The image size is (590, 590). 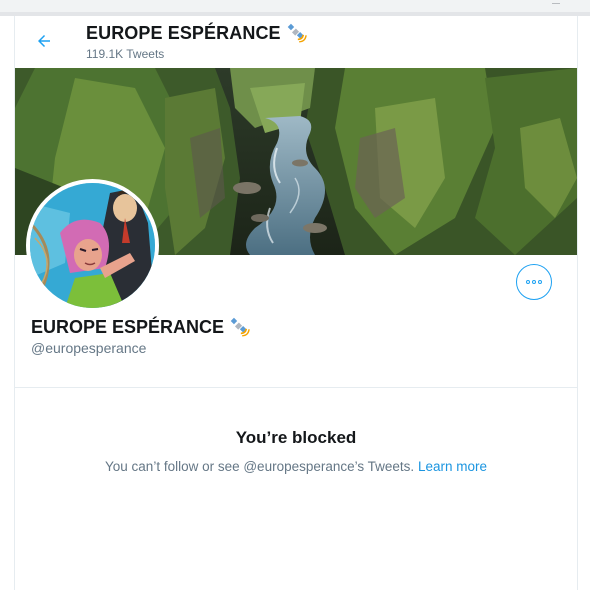 What do you see at coordinates (295, 6) in the screenshot?
I see `browser-toolbar` at bounding box center [295, 6].